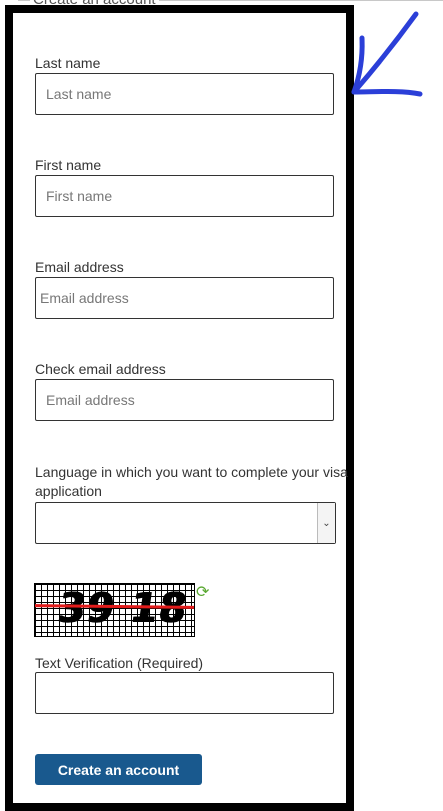 The width and height of the screenshot is (443, 811). What do you see at coordinates (184, 196) in the screenshot?
I see `first-name-input` at bounding box center [184, 196].